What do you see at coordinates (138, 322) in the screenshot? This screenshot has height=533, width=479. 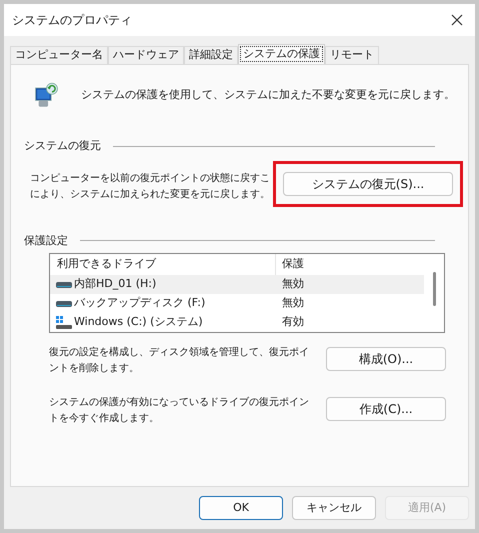 I see `drive-name: Windows (C:) (システム)` at bounding box center [138, 322].